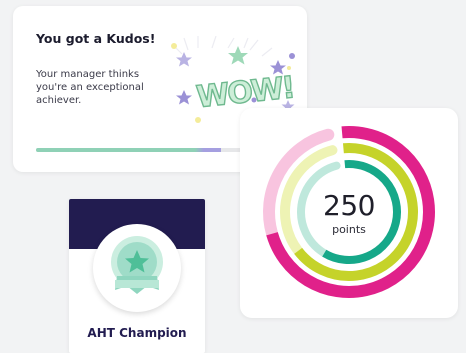  Describe the element at coordinates (349, 205) in the screenshot. I see `points-value: 250` at that location.